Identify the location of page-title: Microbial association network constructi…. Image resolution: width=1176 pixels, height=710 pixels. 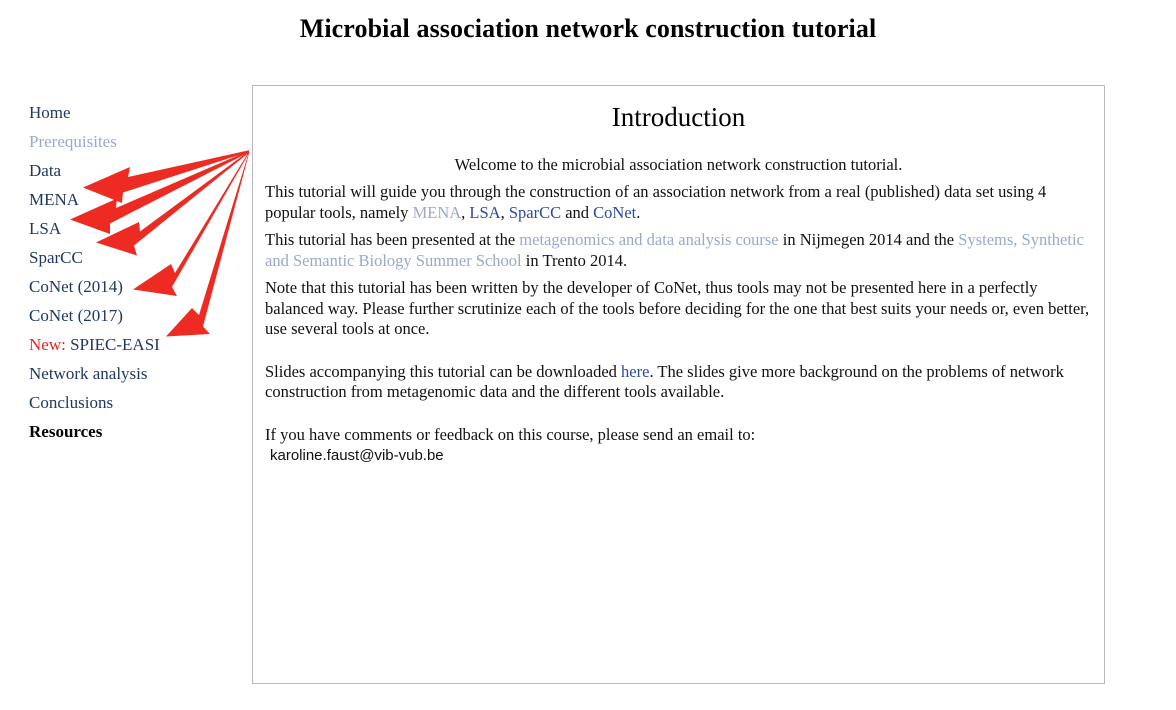
(588, 28).